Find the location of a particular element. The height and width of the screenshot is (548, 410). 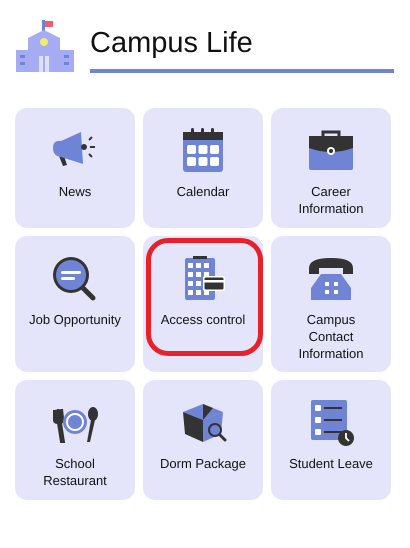

menu-tile: School Restaurant is located at coordinates (75, 440).